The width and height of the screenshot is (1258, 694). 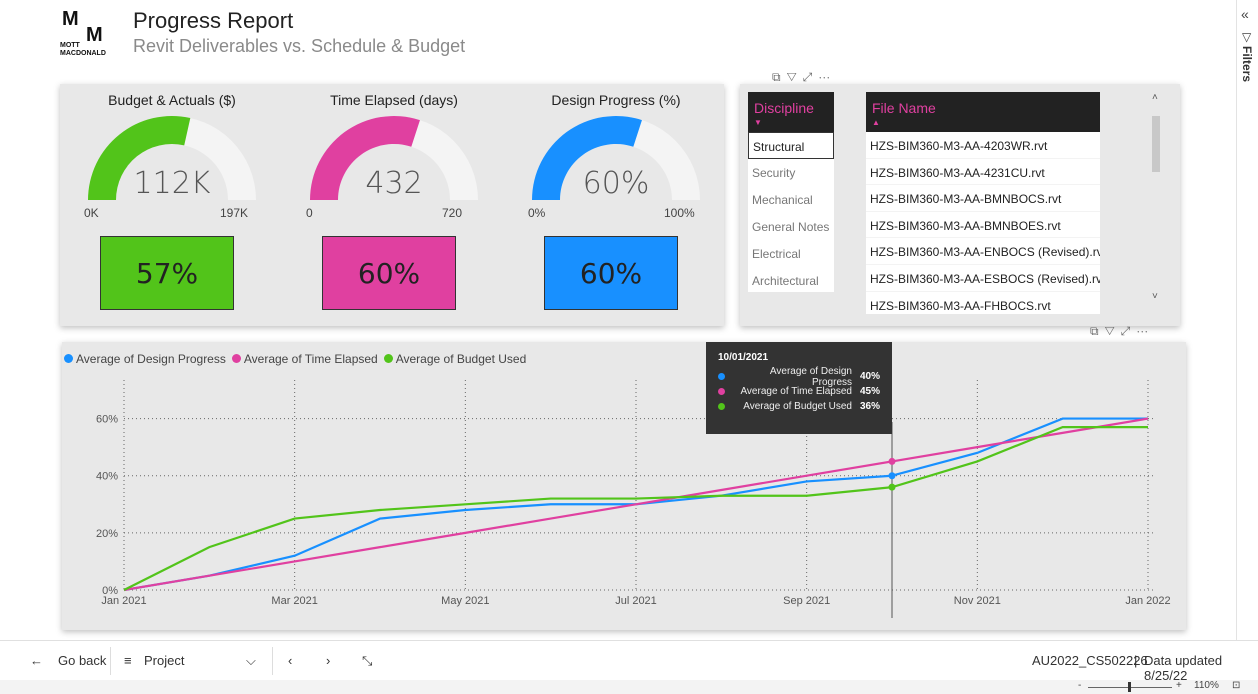 I want to click on zoom-in-button: +, so click(x=1179, y=685).